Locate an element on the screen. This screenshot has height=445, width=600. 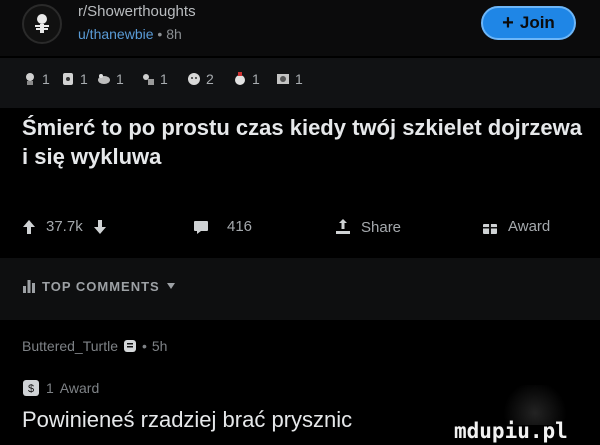
share-icon is located at coordinates (343, 226).